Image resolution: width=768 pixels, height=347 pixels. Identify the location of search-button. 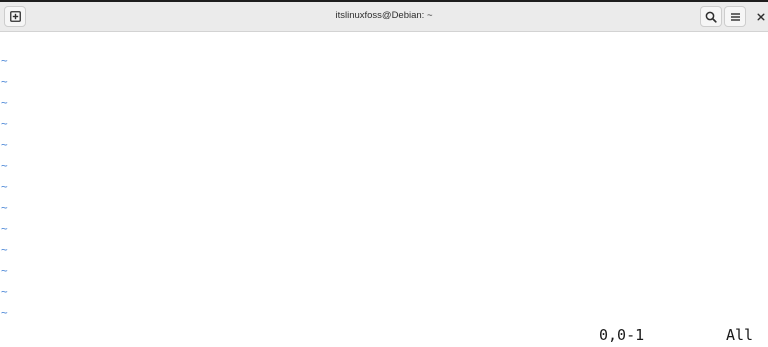
(711, 16).